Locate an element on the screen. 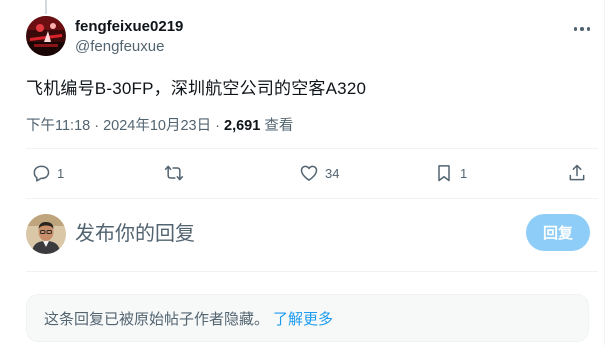 The image size is (612, 345). author-handle: @fengfeuxue is located at coordinates (119, 46).